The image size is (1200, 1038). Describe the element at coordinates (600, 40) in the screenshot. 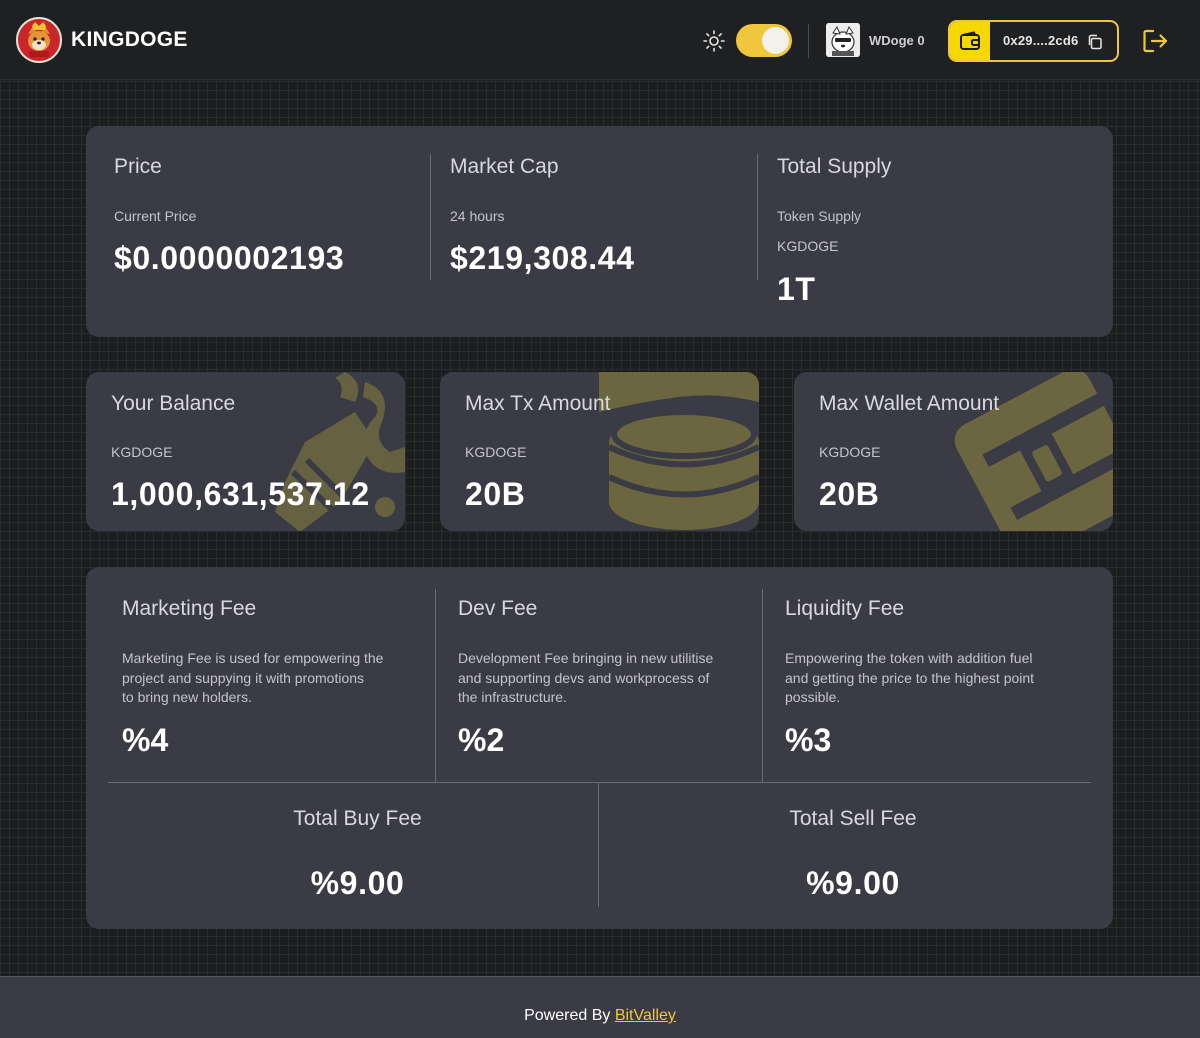

I see `top-navbar: KINGDOGE WDoge 0 0x29....2cd6` at that location.